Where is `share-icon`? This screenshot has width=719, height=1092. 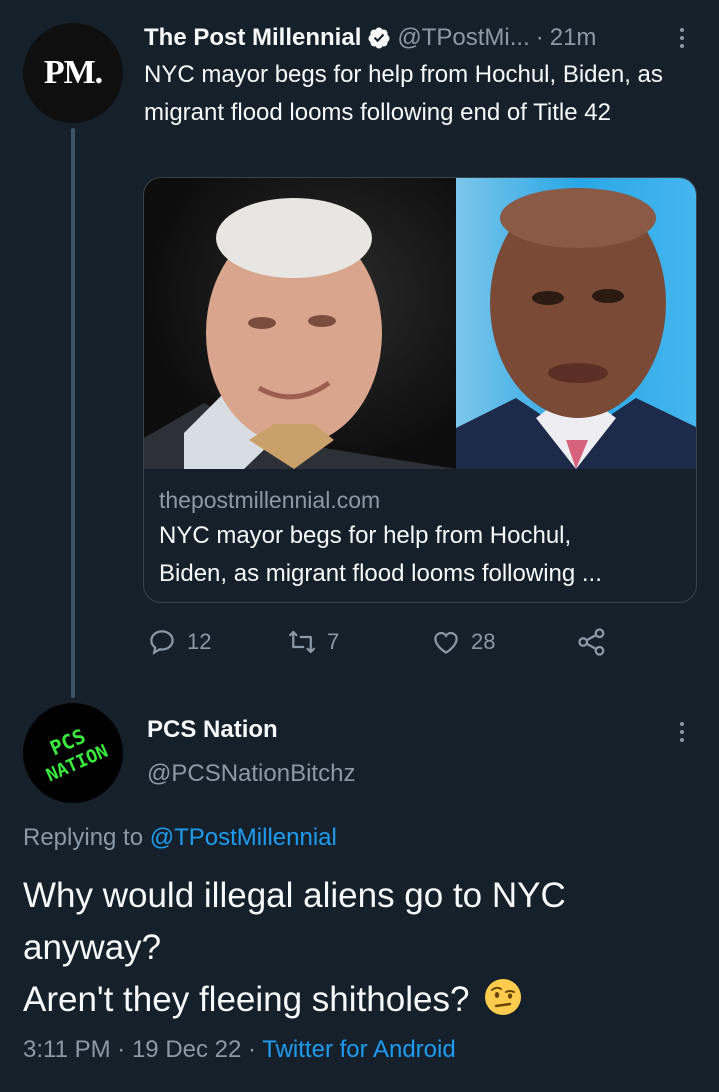
share-icon is located at coordinates (591, 642).